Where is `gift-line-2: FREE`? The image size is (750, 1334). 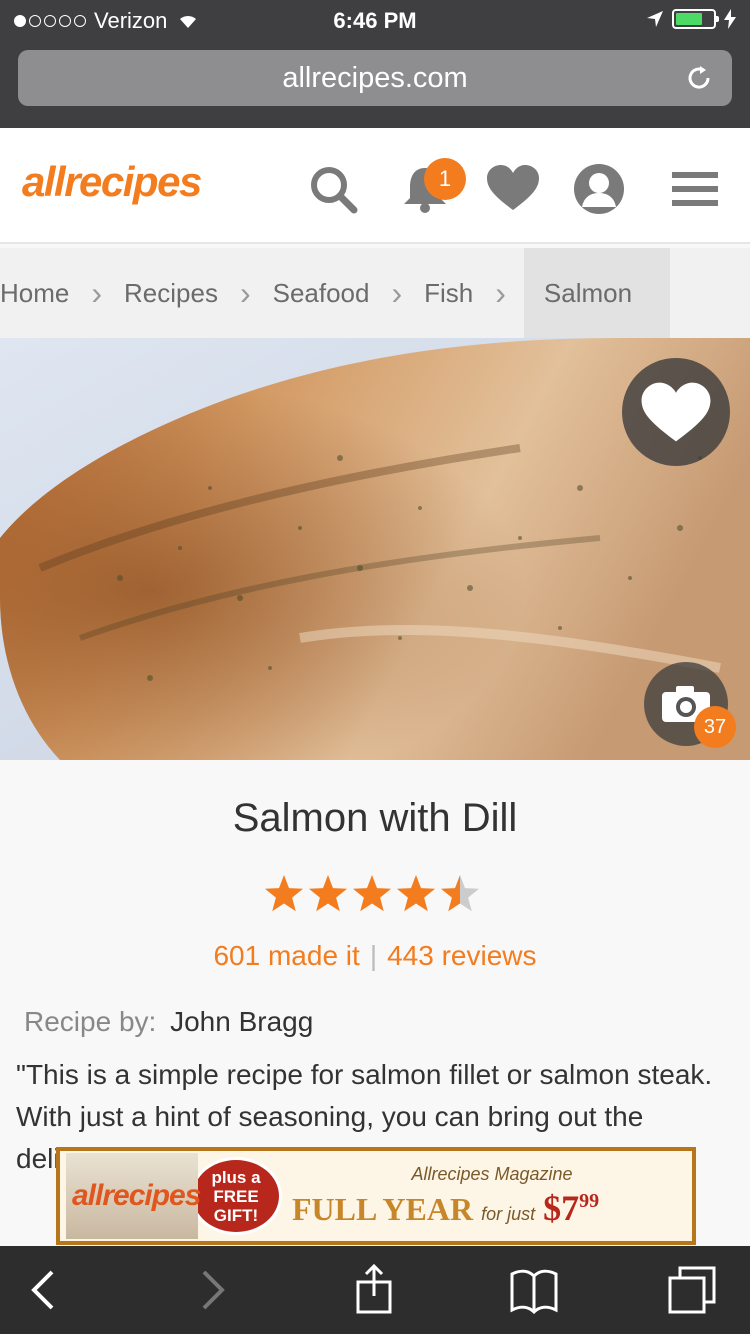
gift-line-2: FREE is located at coordinates (236, 1196).